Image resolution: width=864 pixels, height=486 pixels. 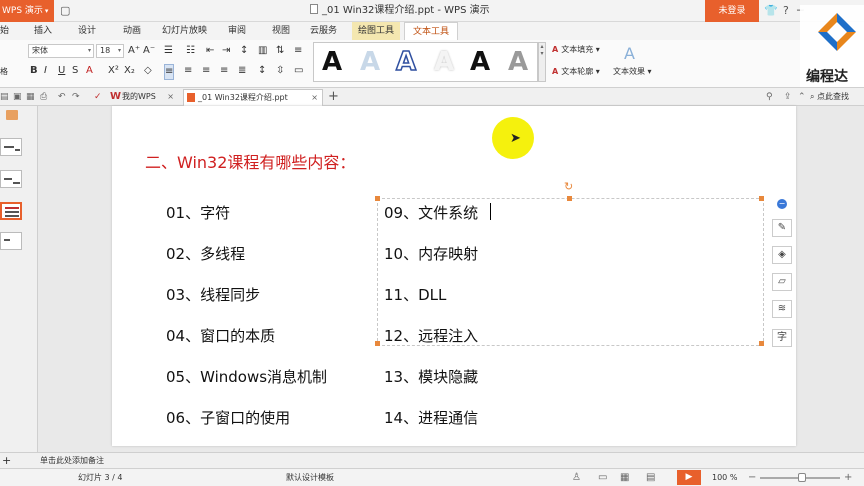 What do you see at coordinates (143, 97) in the screenshot?
I see `tab-my-wps: W 我的WPS ×` at bounding box center [143, 97].